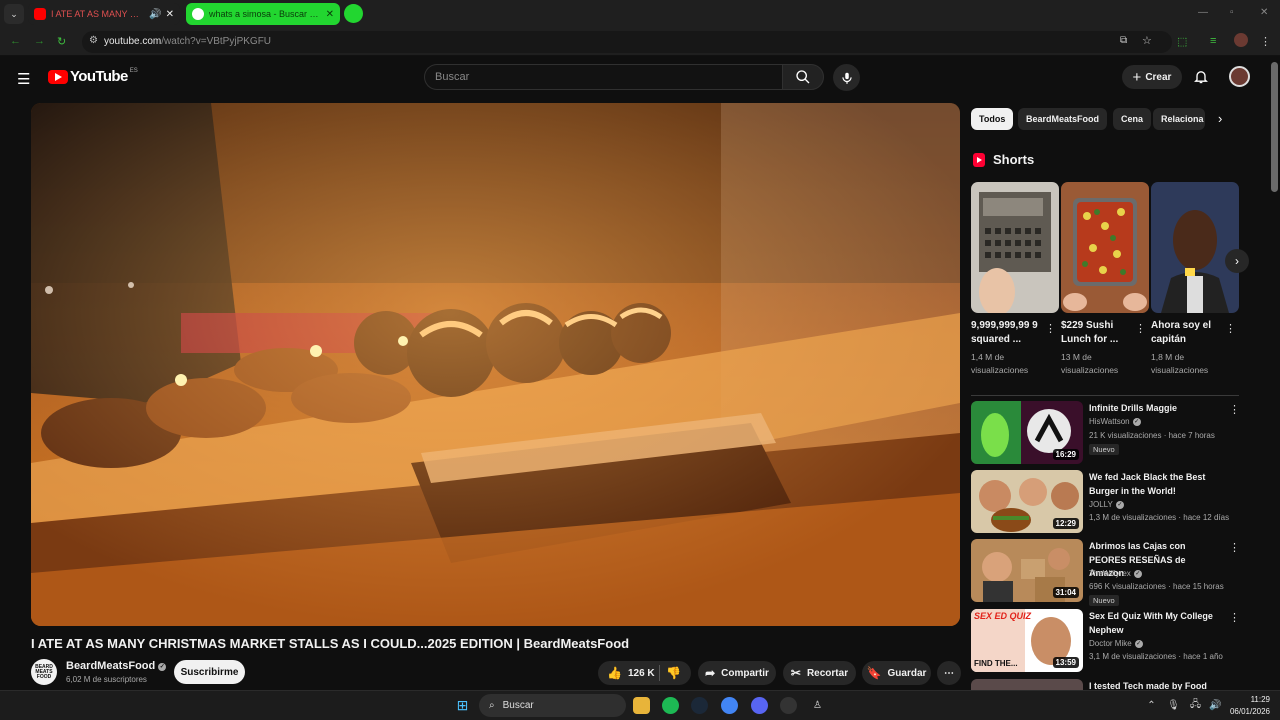  What do you see at coordinates (93, 76) in the screenshot?
I see `youtube-logo: YouTube ES` at bounding box center [93, 76].